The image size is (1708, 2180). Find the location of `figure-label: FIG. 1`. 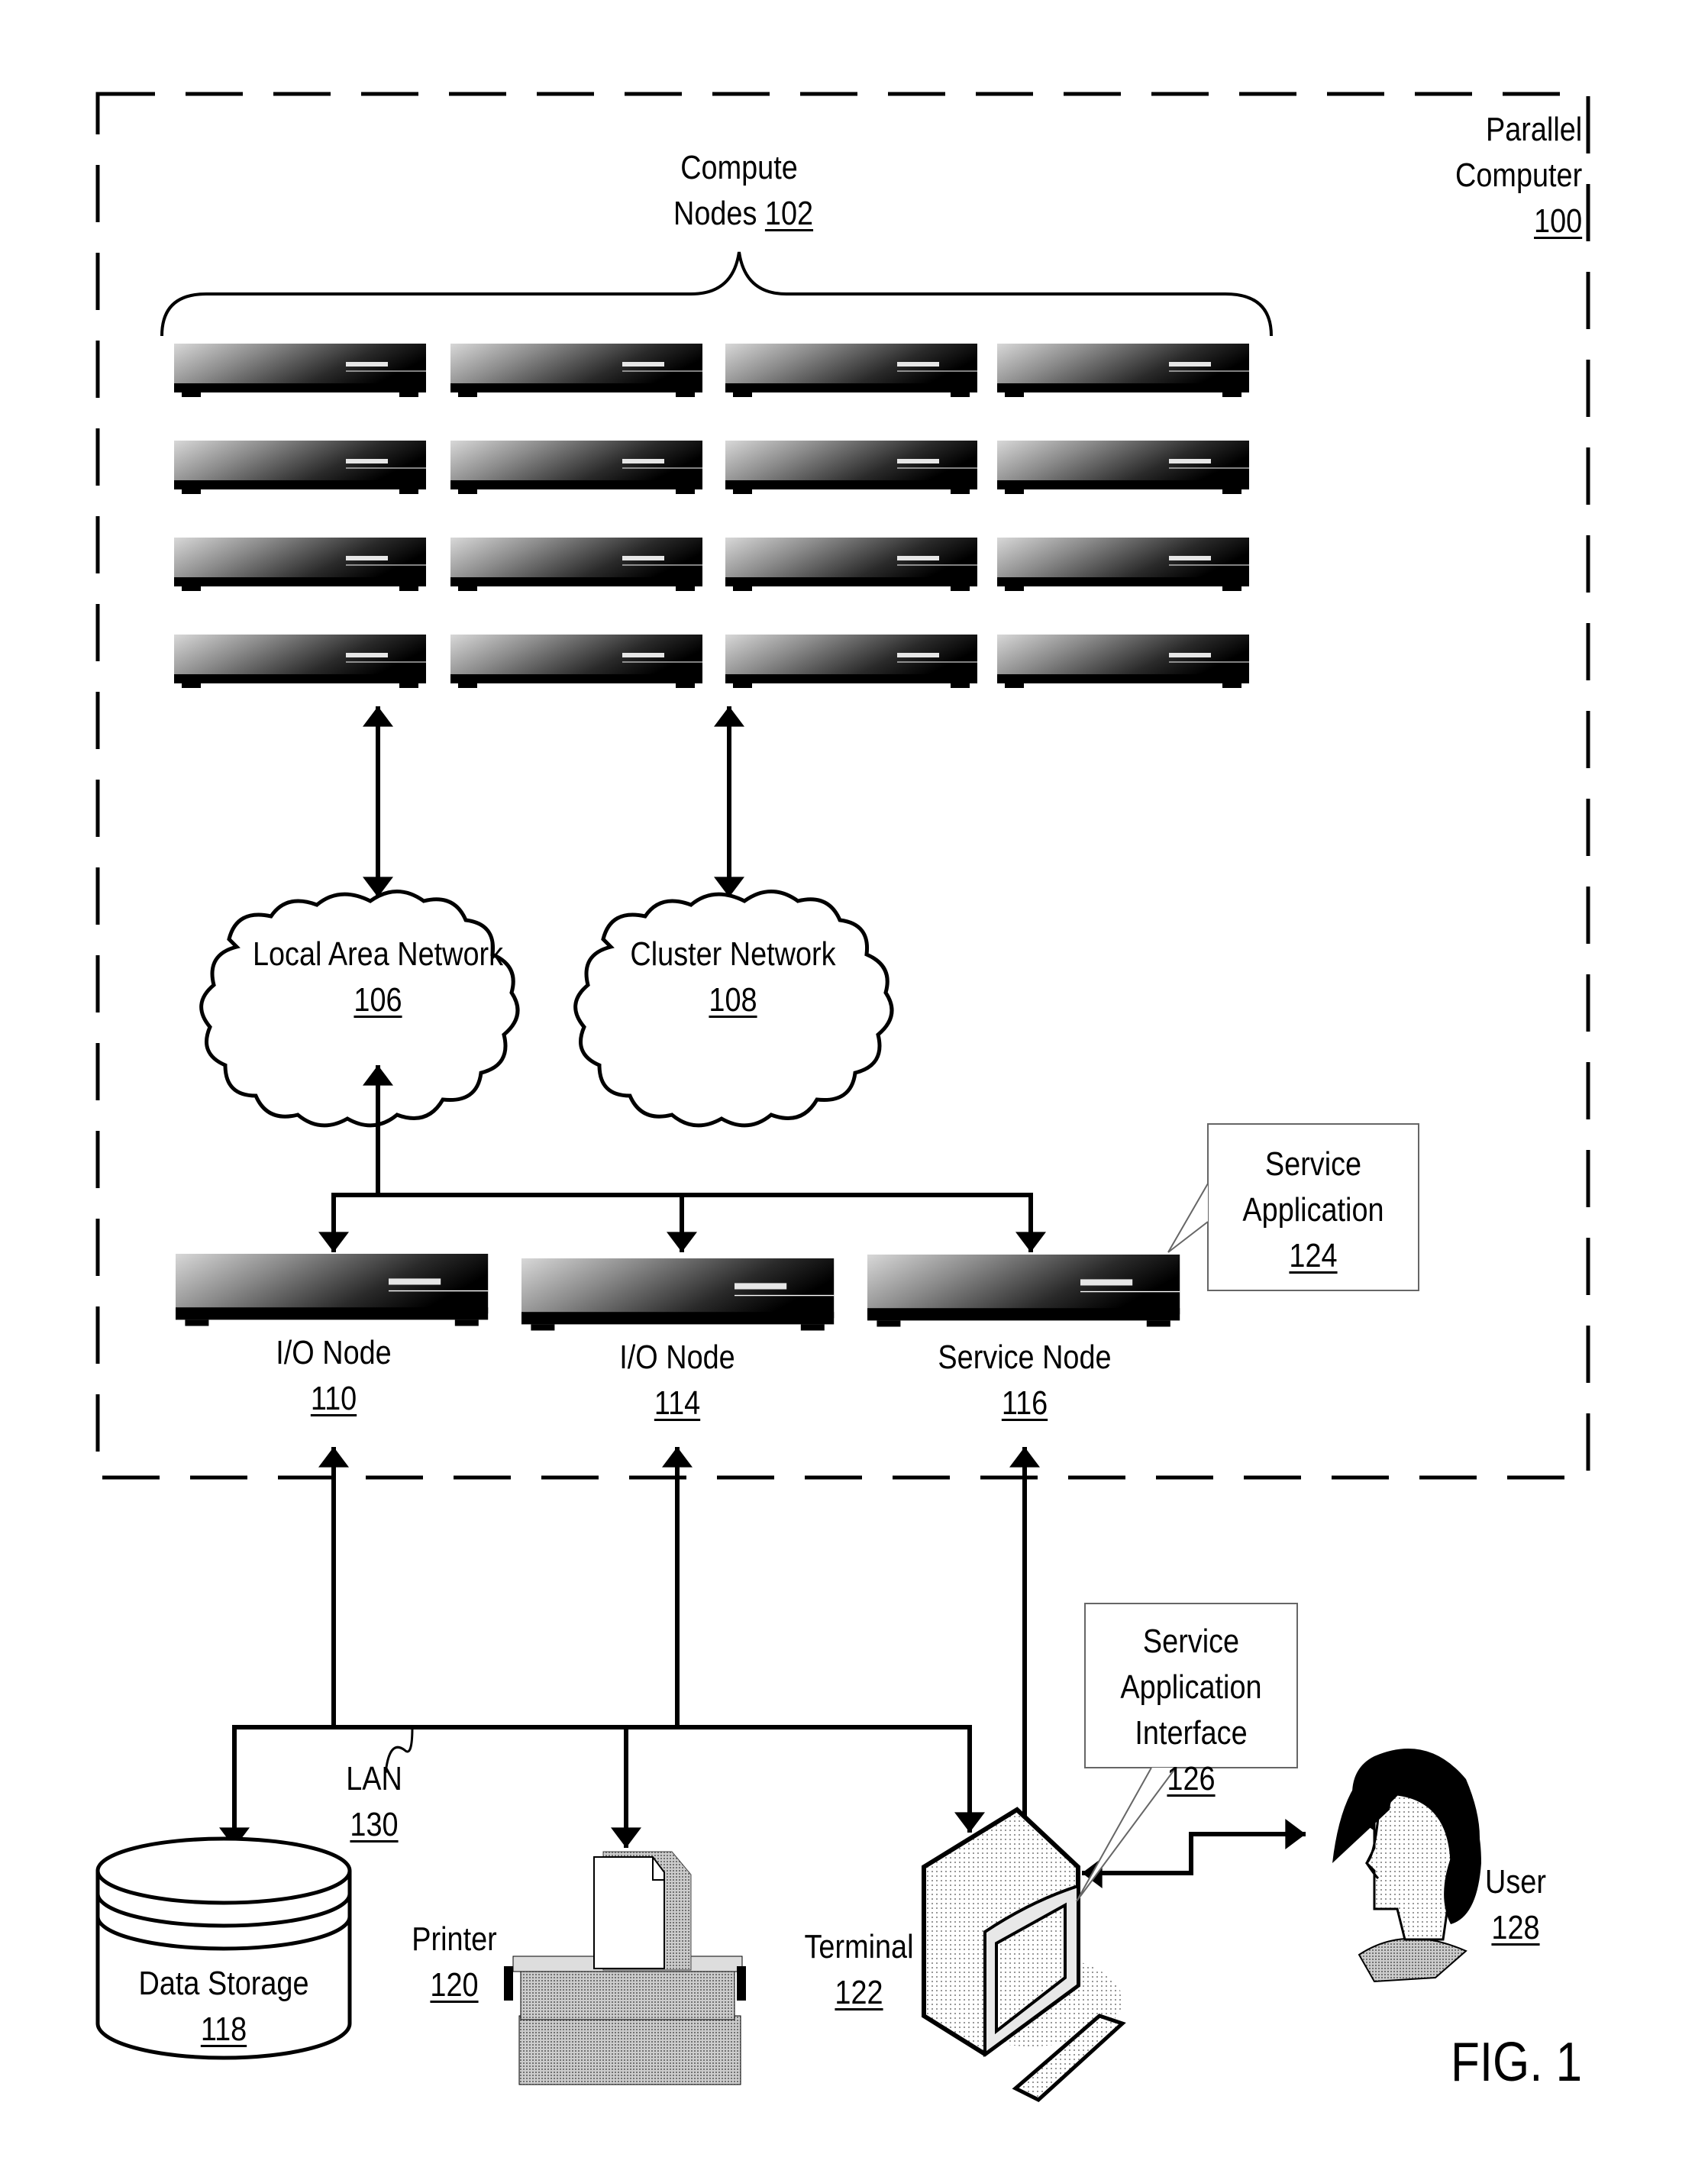

figure-label: FIG. 1 is located at coordinates (1517, 2062).